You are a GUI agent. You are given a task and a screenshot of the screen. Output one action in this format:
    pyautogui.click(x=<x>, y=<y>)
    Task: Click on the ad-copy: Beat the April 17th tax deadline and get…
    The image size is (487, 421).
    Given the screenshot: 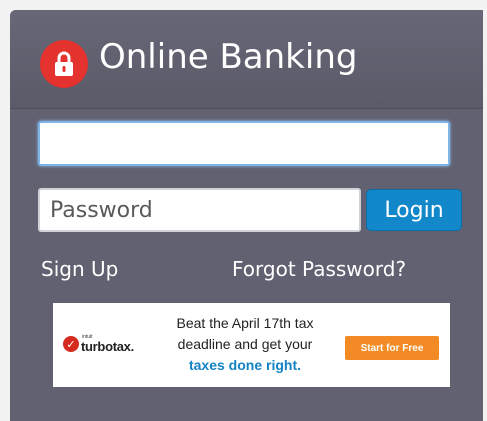 What is the action you would take?
    pyautogui.click(x=245, y=344)
    